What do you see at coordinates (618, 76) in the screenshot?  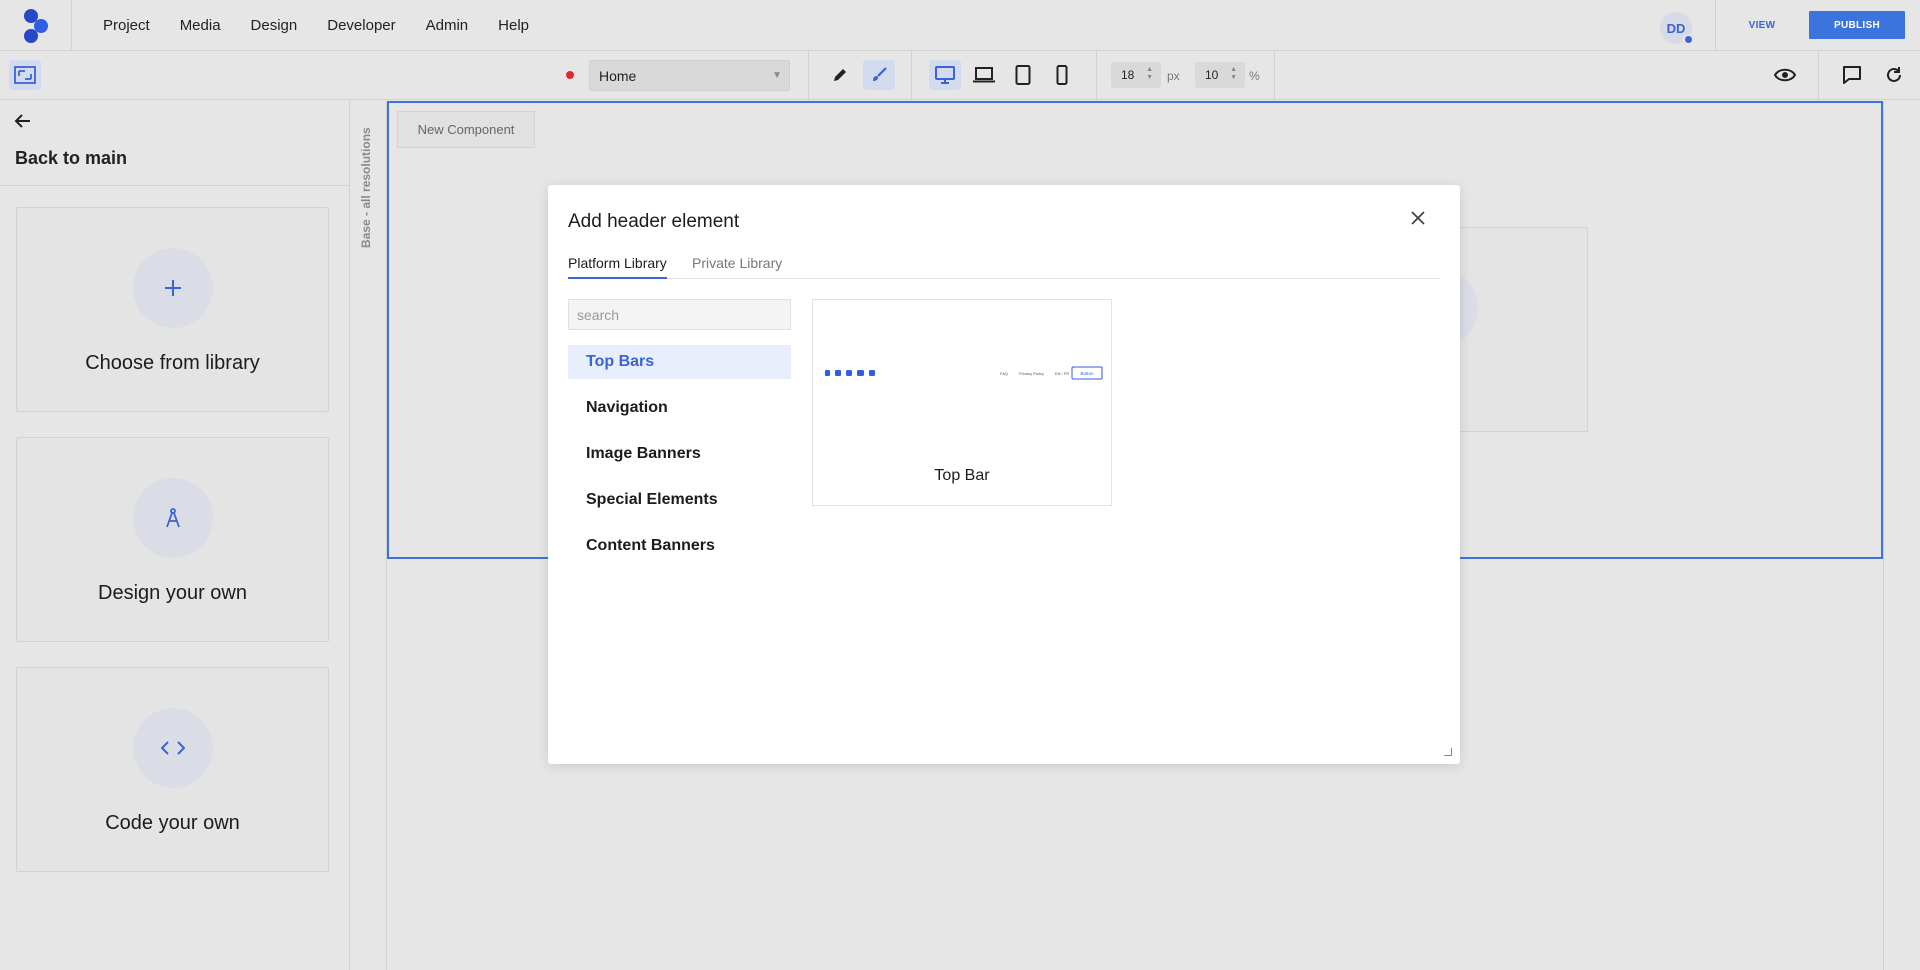 I see `page-select-value: Home` at bounding box center [618, 76].